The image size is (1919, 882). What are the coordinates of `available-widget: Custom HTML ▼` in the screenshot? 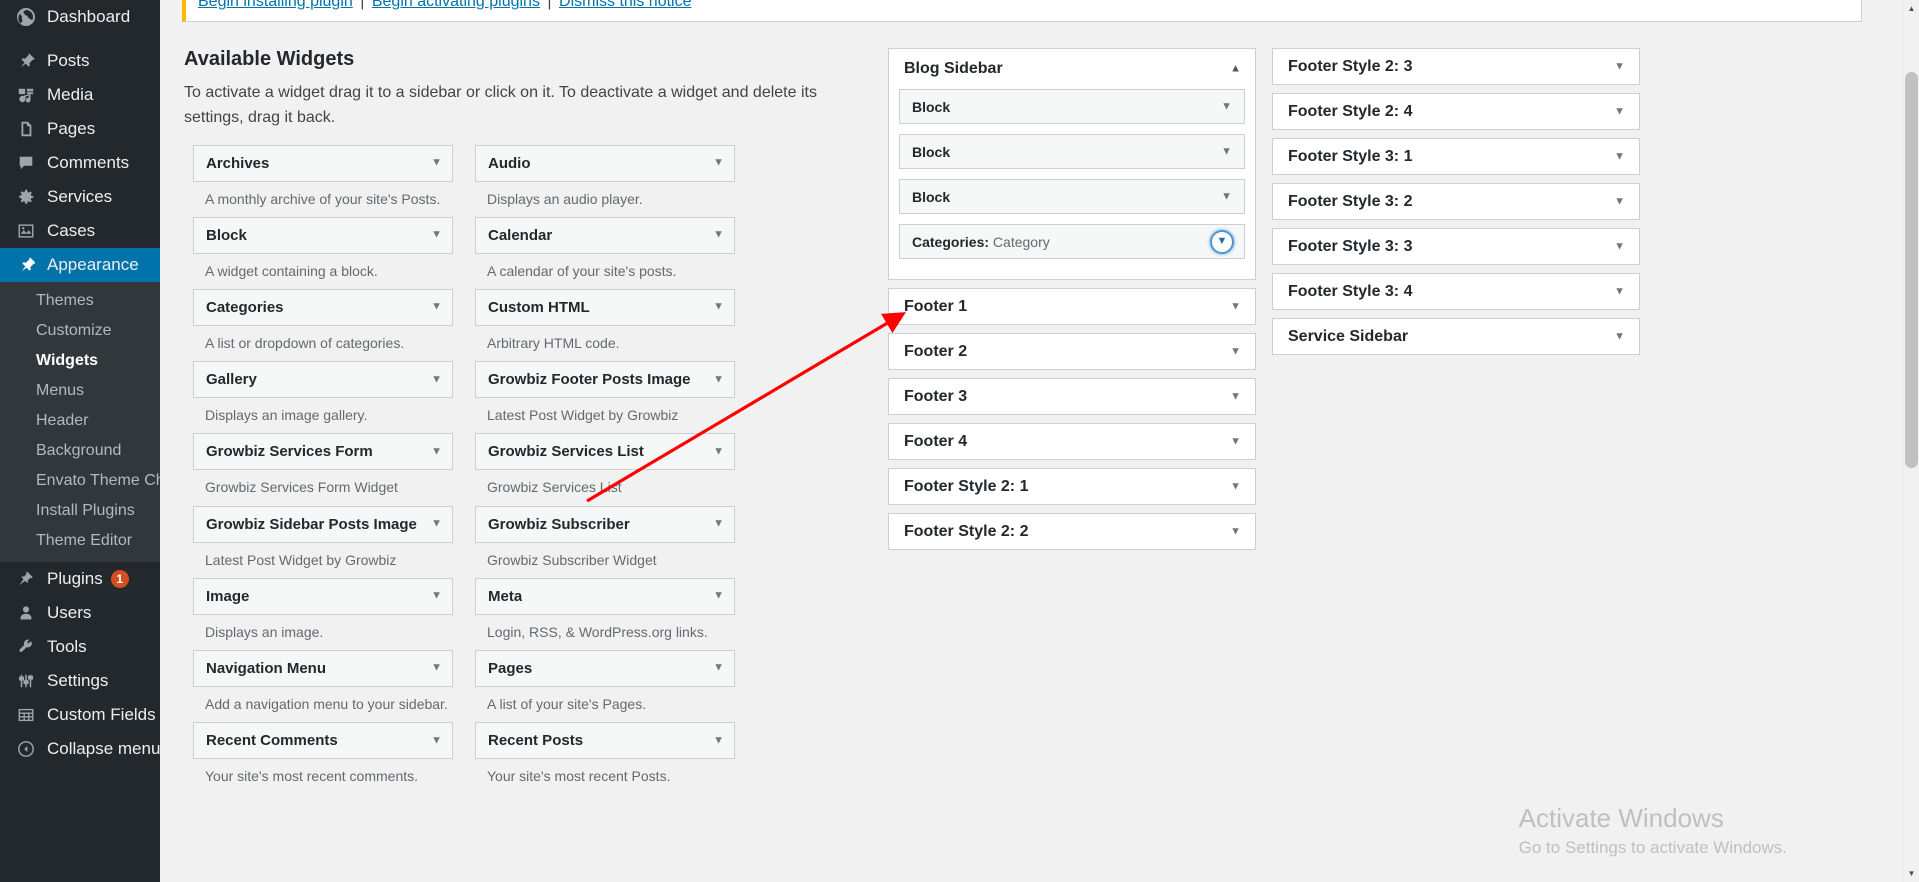 It's located at (605, 307).